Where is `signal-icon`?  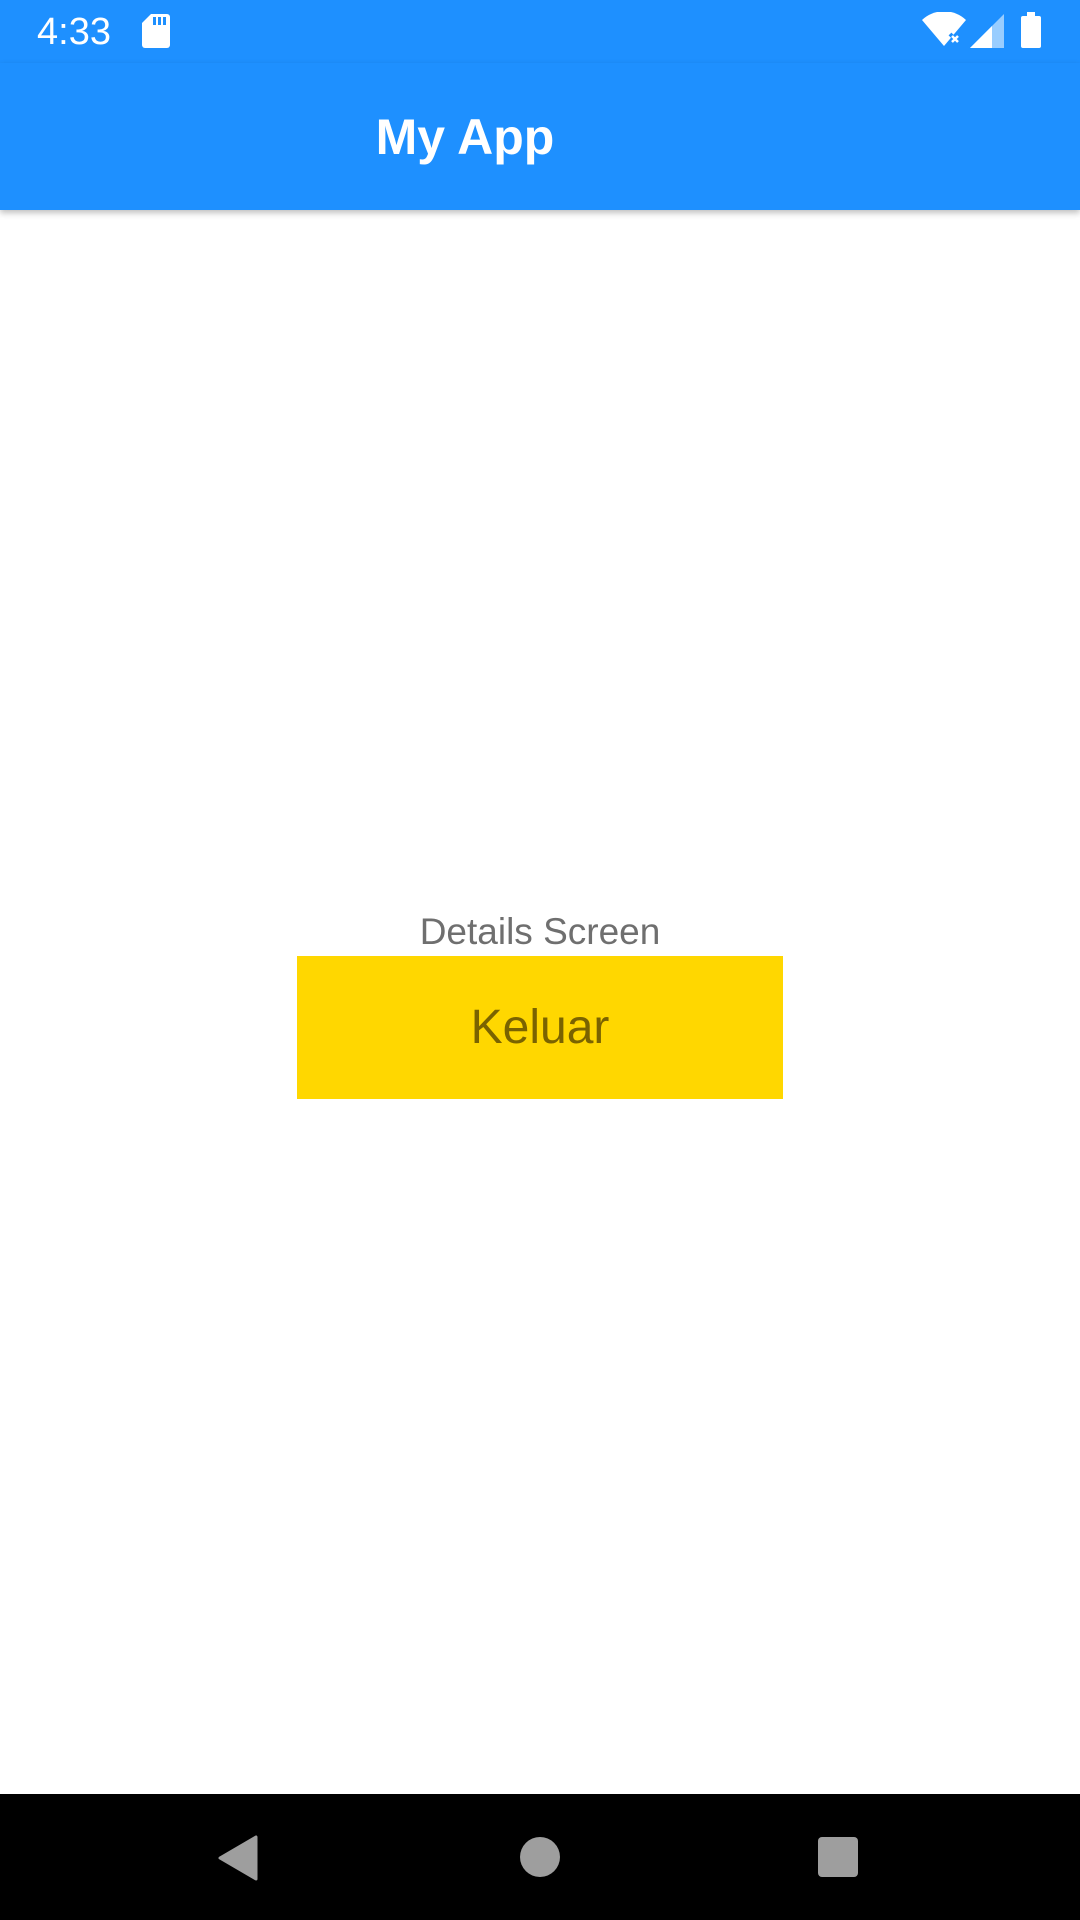 signal-icon is located at coordinates (987, 31).